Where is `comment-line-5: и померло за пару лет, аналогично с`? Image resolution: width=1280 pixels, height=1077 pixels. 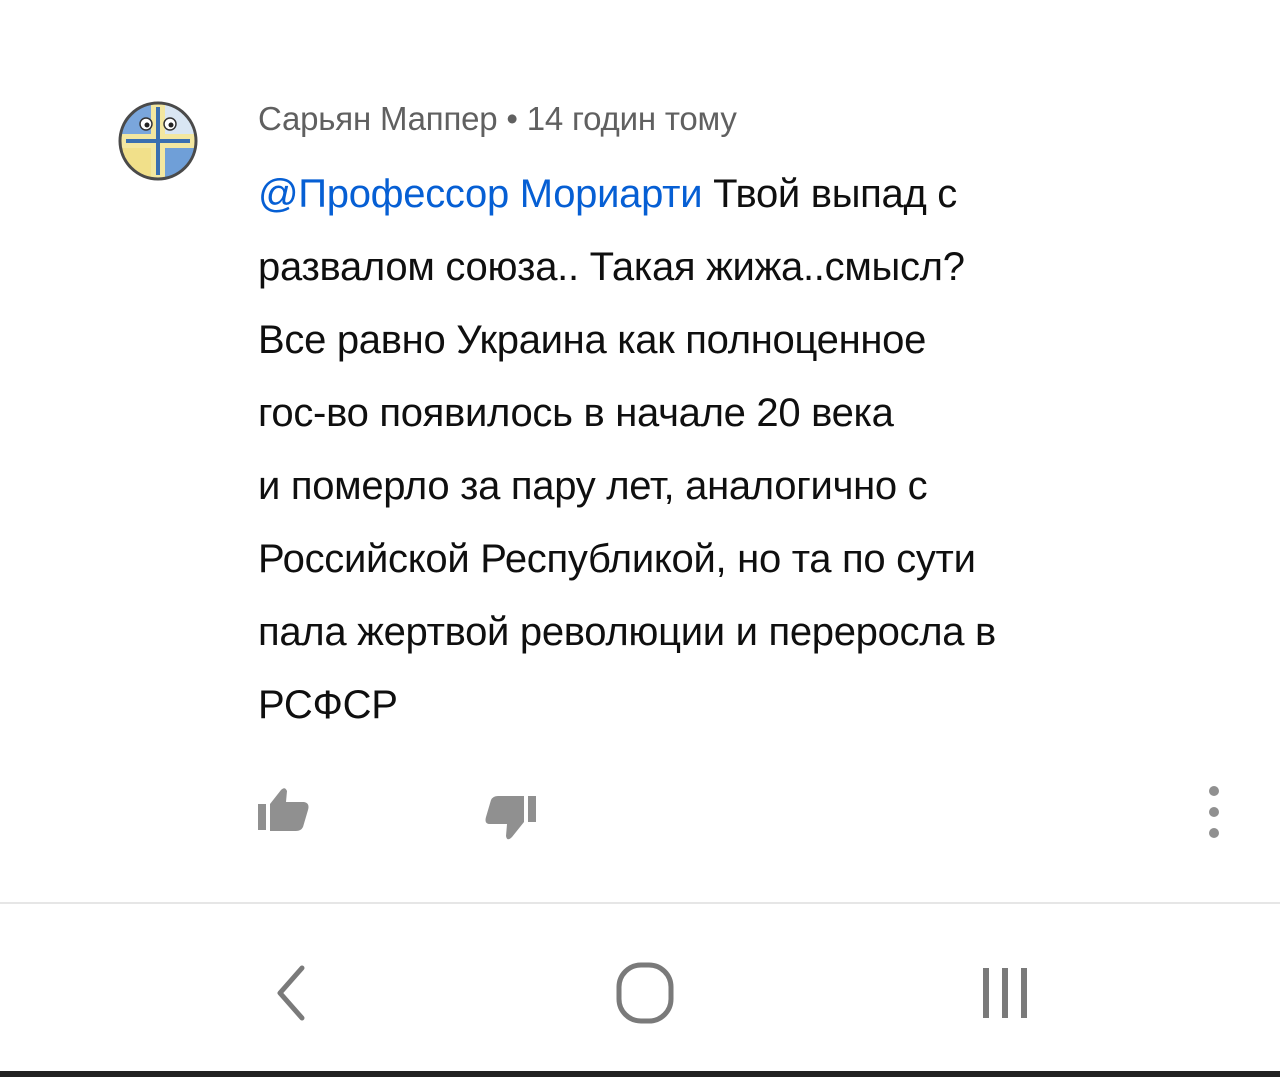 comment-line-5: и померло за пару лет, аналогично с is located at coordinates (593, 486).